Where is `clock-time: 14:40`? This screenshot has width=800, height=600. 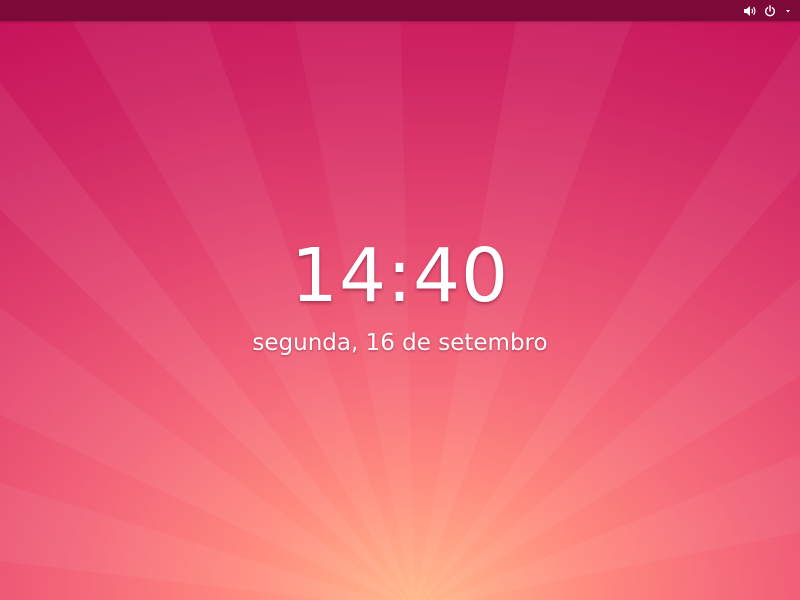
clock-time: 14:40 is located at coordinates (400, 276).